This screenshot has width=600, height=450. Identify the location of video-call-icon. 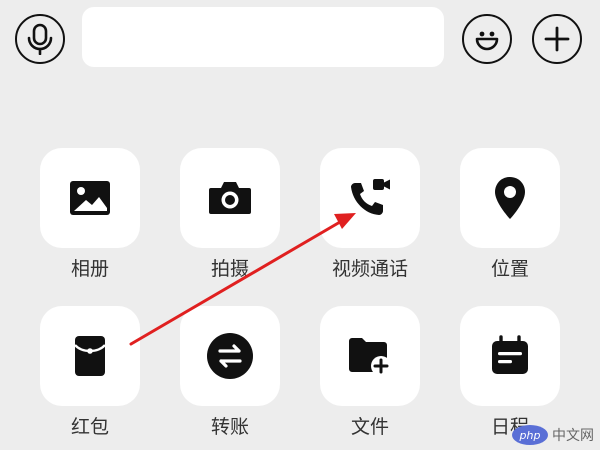
(370, 197).